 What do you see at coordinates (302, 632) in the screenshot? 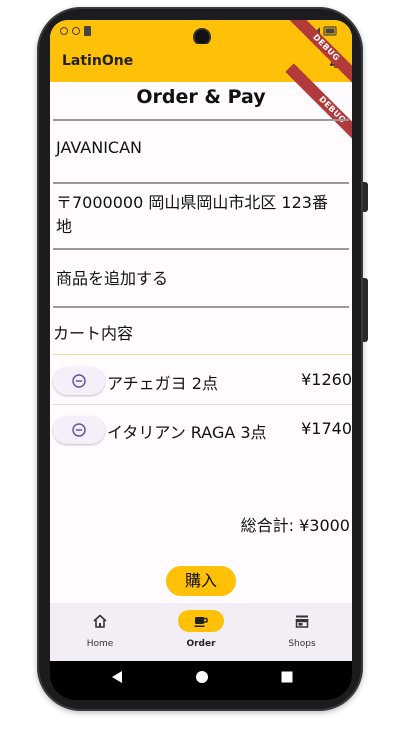
I see `nav-item-shops: Shops` at bounding box center [302, 632].